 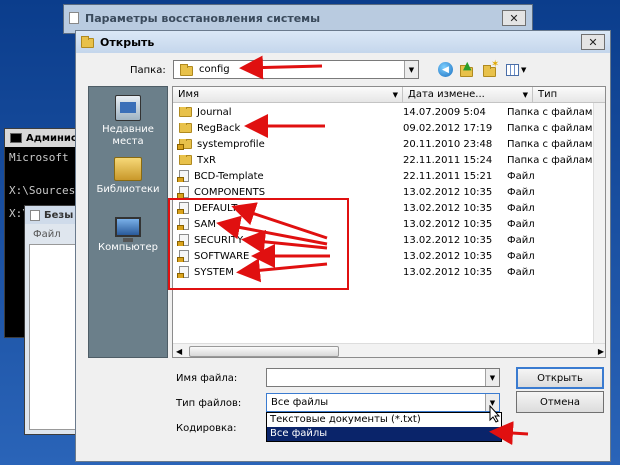 I want to click on scroll-left-icon: ◀, so click(x=179, y=351).